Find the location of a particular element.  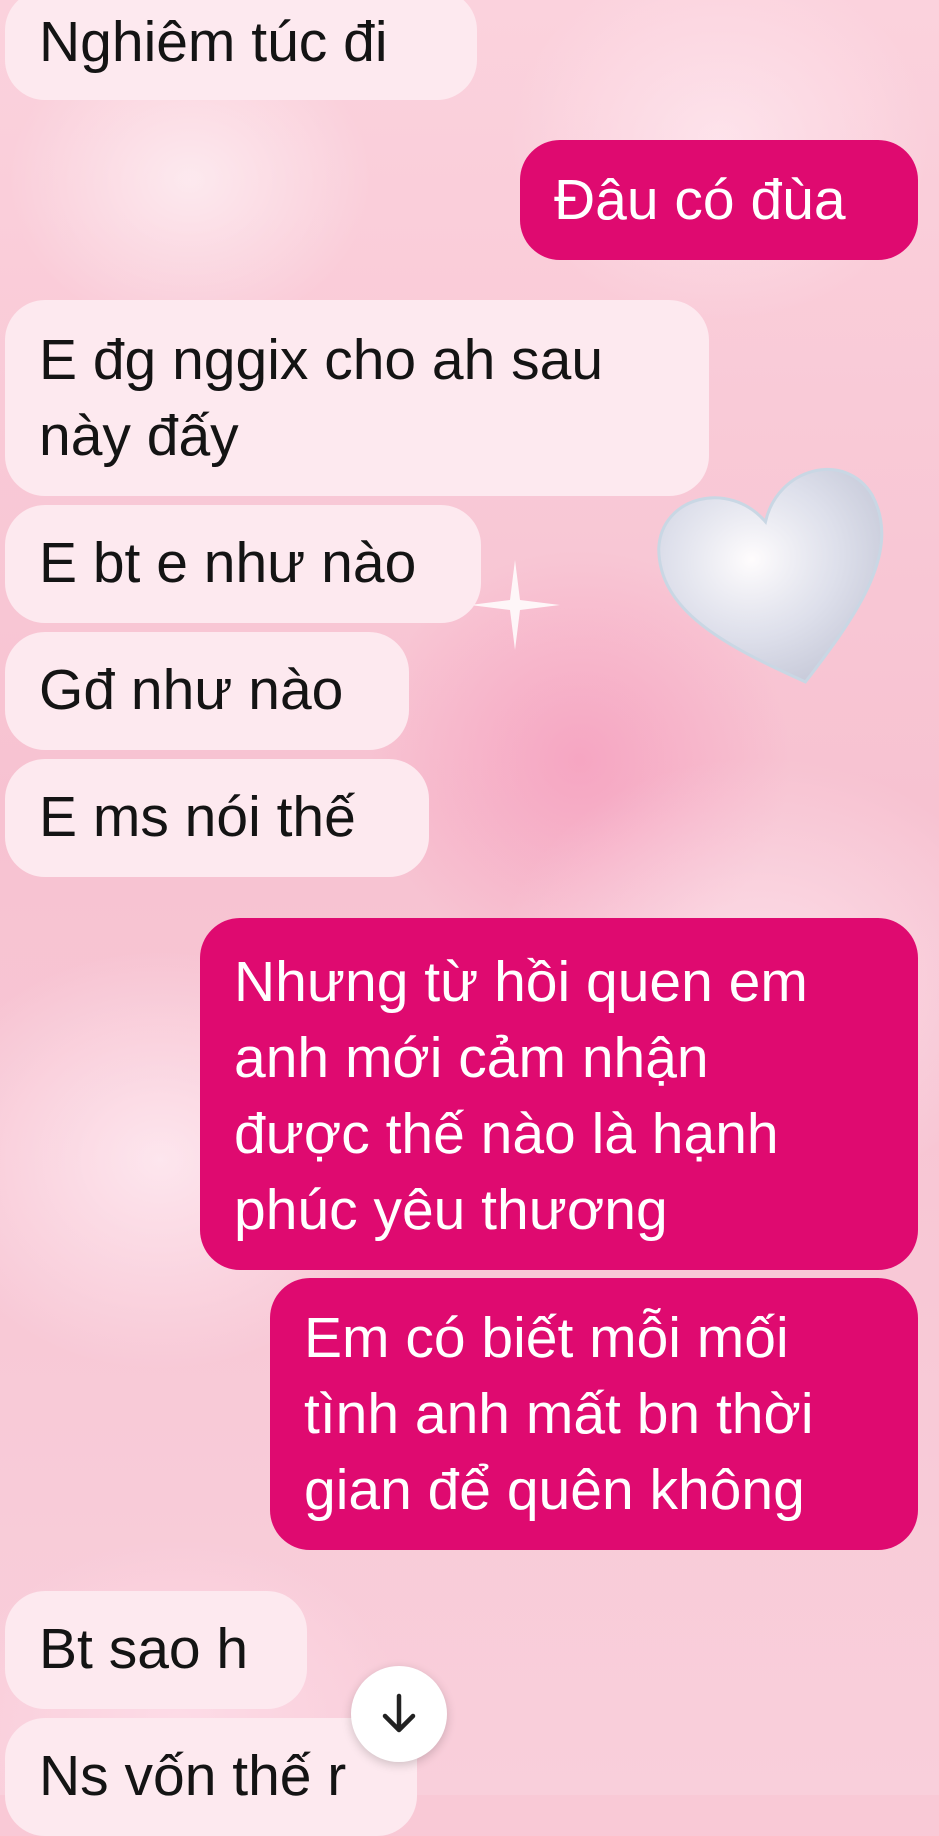

message-bubble-incoming: Gđ như nào is located at coordinates (207, 691).